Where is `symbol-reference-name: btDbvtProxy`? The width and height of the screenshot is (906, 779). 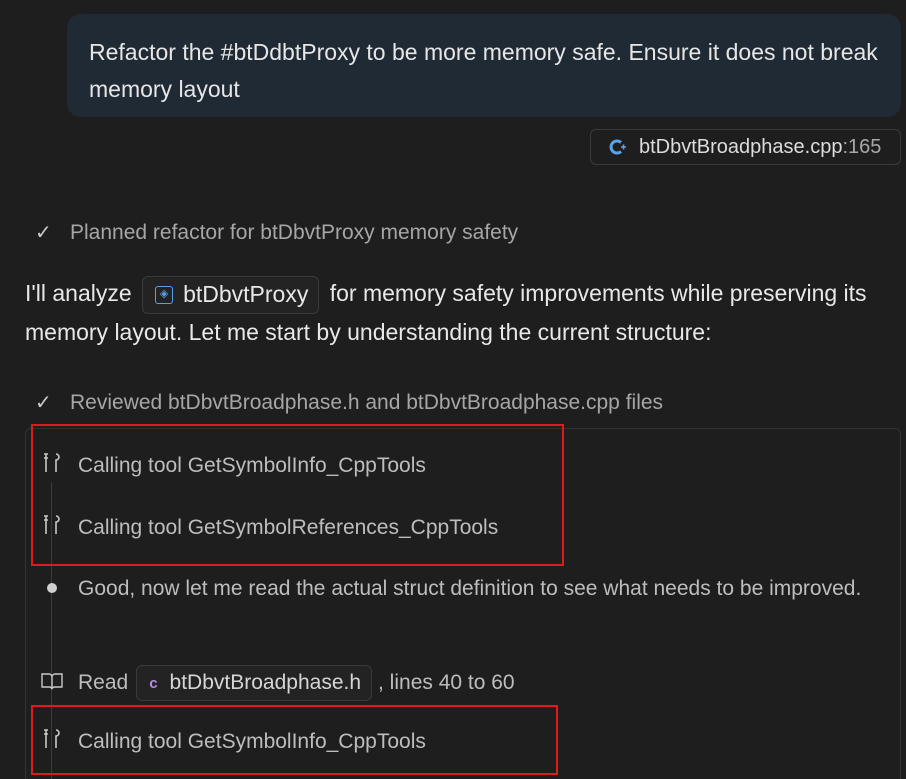 symbol-reference-name: btDbvtProxy is located at coordinates (246, 294).